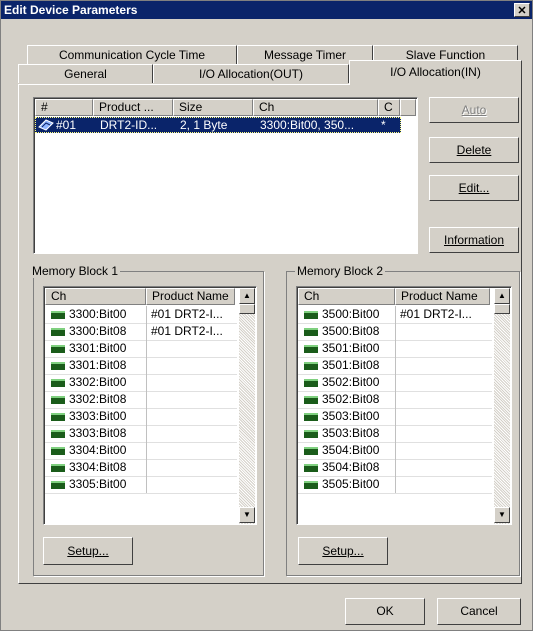 The height and width of the screenshot is (631, 533). Describe the element at coordinates (141, 485) in the screenshot. I see `list-item: 3305:Bit00` at that location.